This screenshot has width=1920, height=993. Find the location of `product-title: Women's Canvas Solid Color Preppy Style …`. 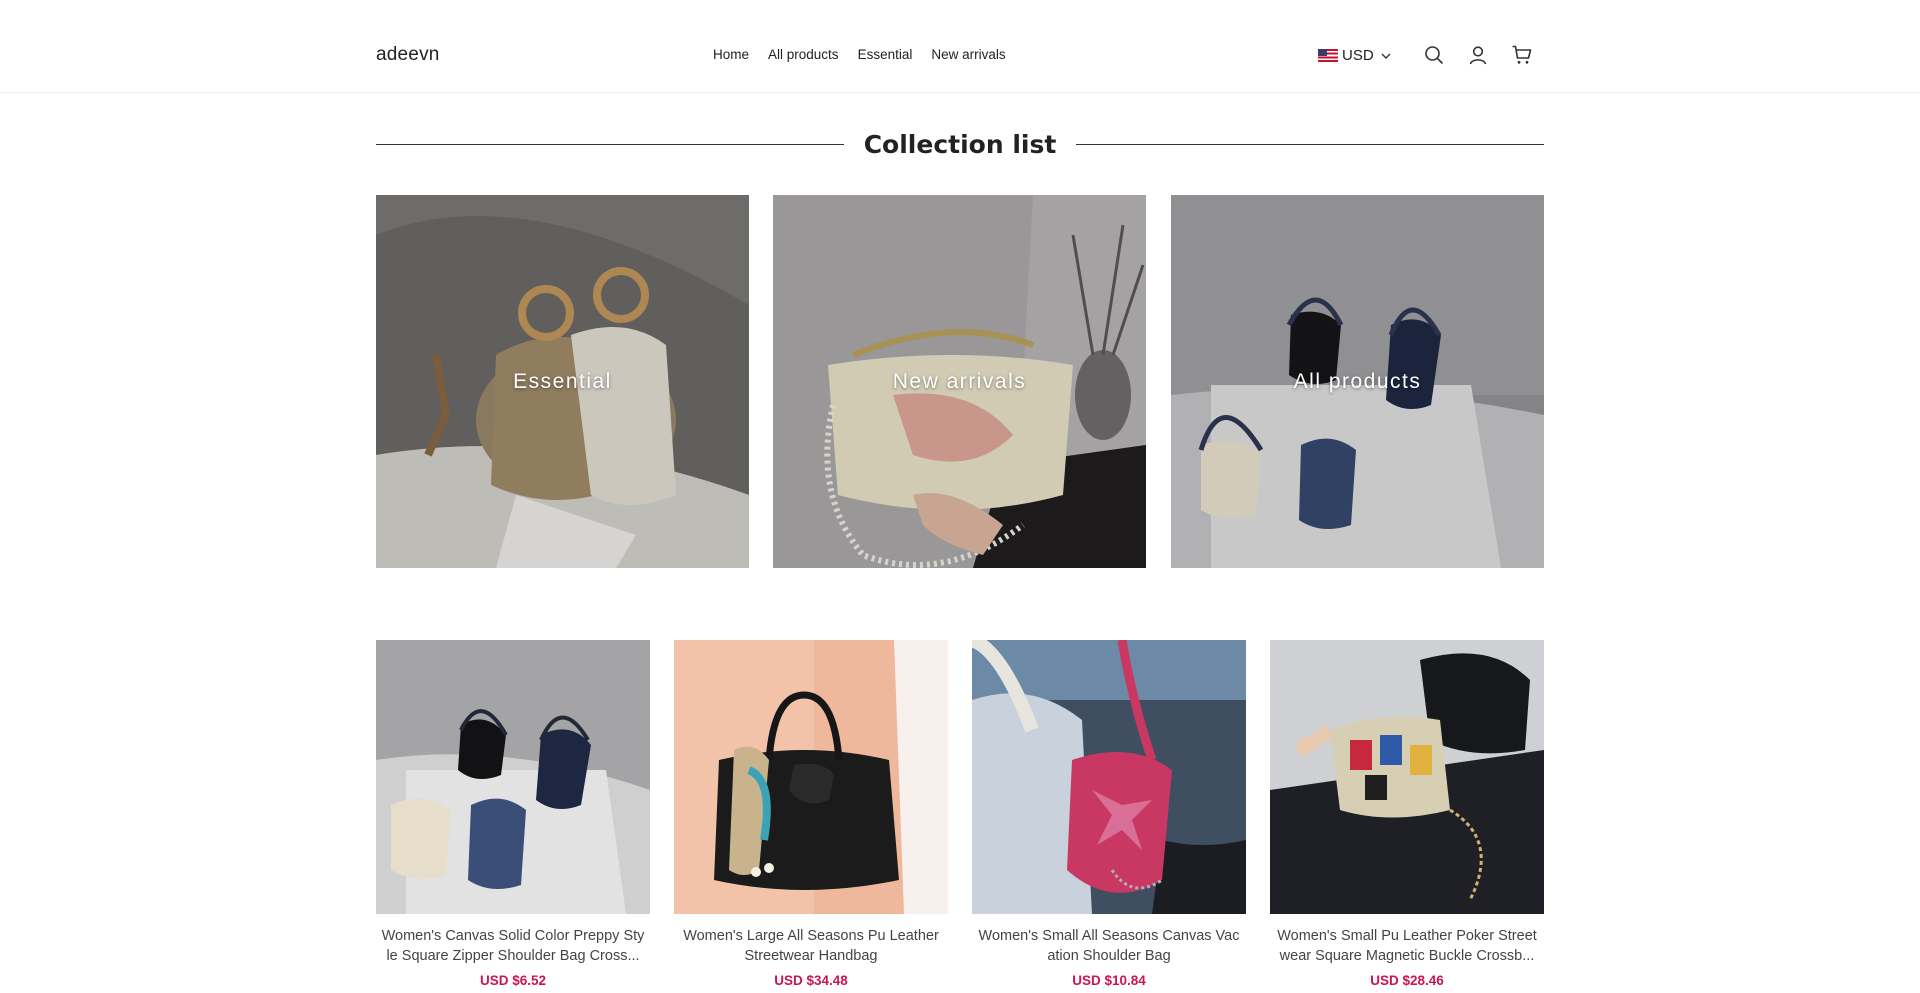

product-title: Women's Canvas Solid Color Preppy Style … is located at coordinates (513, 946).